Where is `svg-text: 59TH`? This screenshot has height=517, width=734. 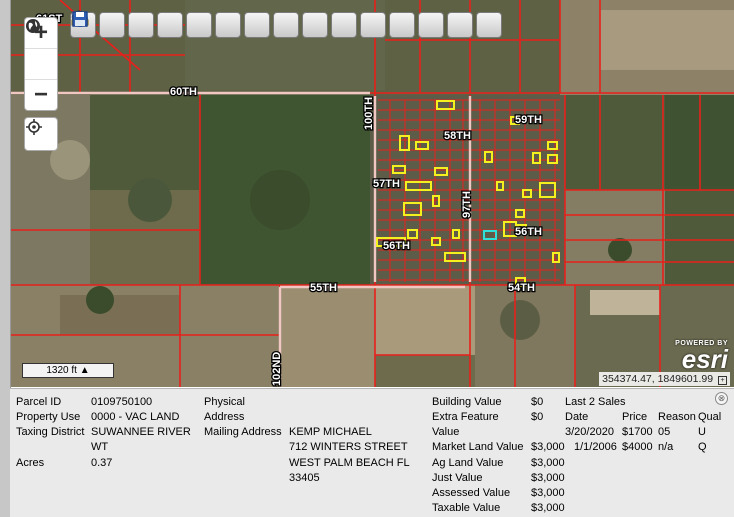
svg-text: 59TH is located at coordinates (528, 120).